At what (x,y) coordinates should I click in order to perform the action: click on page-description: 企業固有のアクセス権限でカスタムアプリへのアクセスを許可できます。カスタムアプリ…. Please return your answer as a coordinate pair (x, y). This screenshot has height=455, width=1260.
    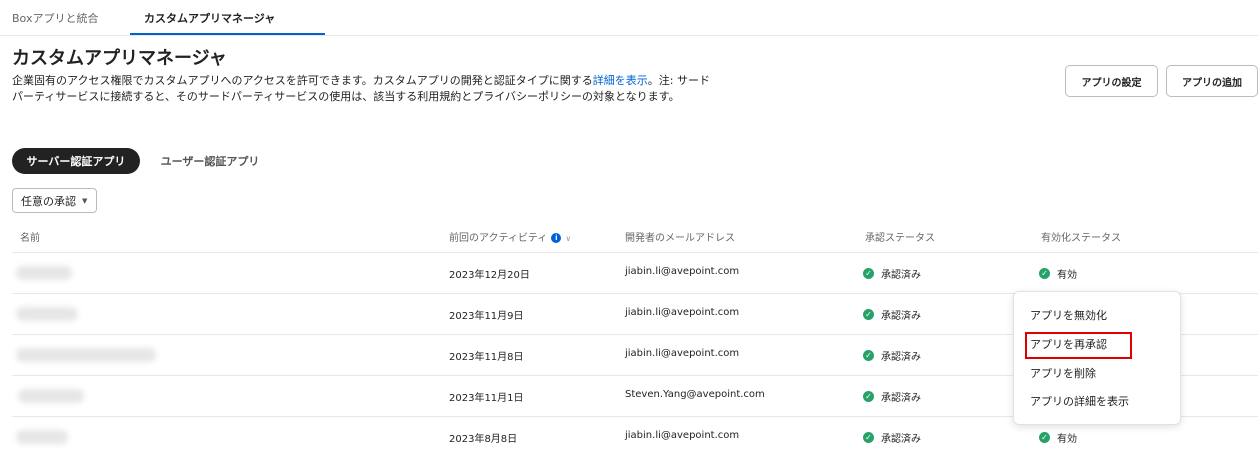
    Looking at the image, I should click on (362, 89).